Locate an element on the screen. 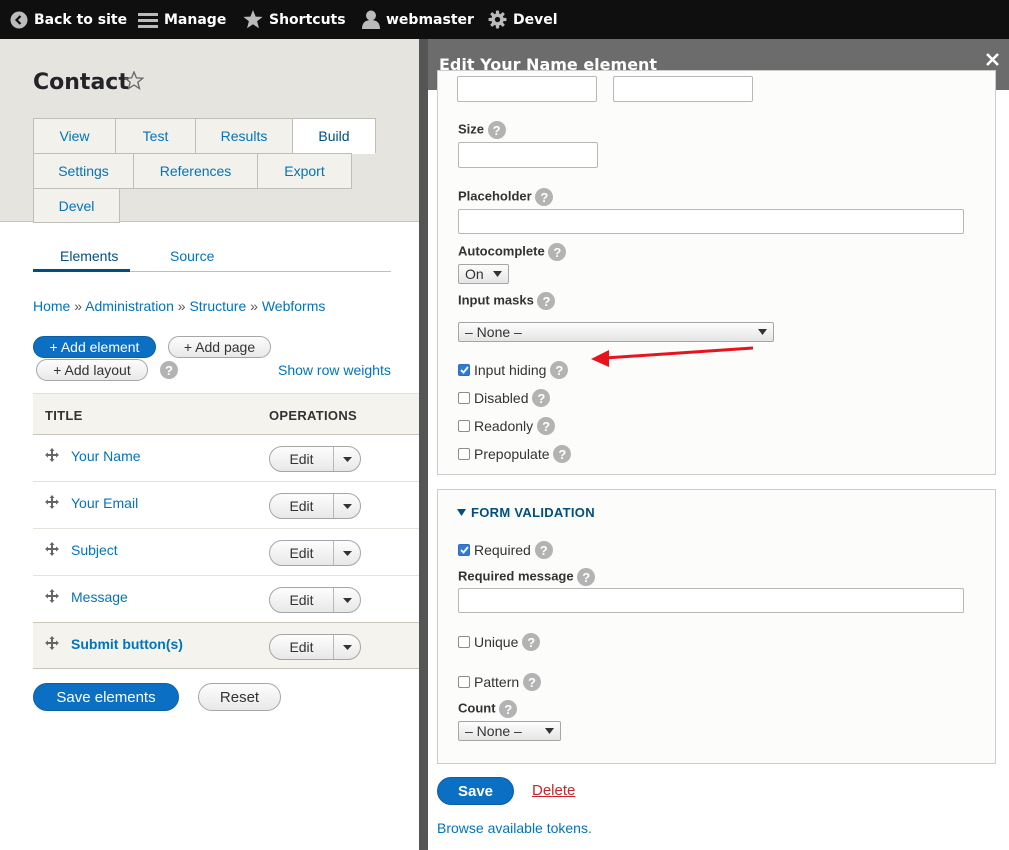  readonly-checkbox: Readonly ? is located at coordinates (507, 426).